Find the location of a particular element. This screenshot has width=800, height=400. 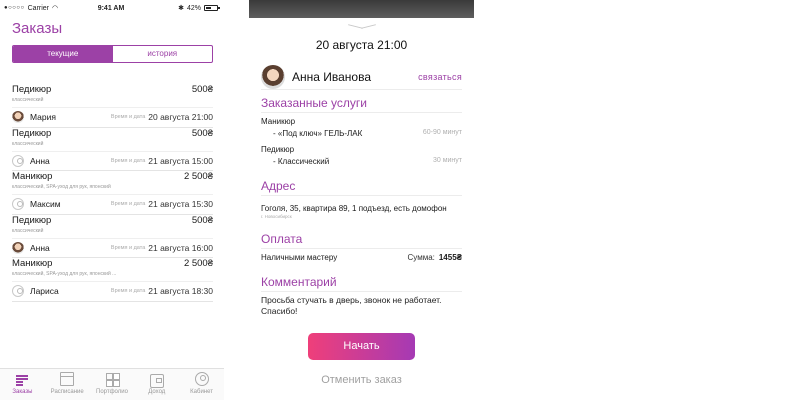

tab-label: Кабинет is located at coordinates (201, 392).